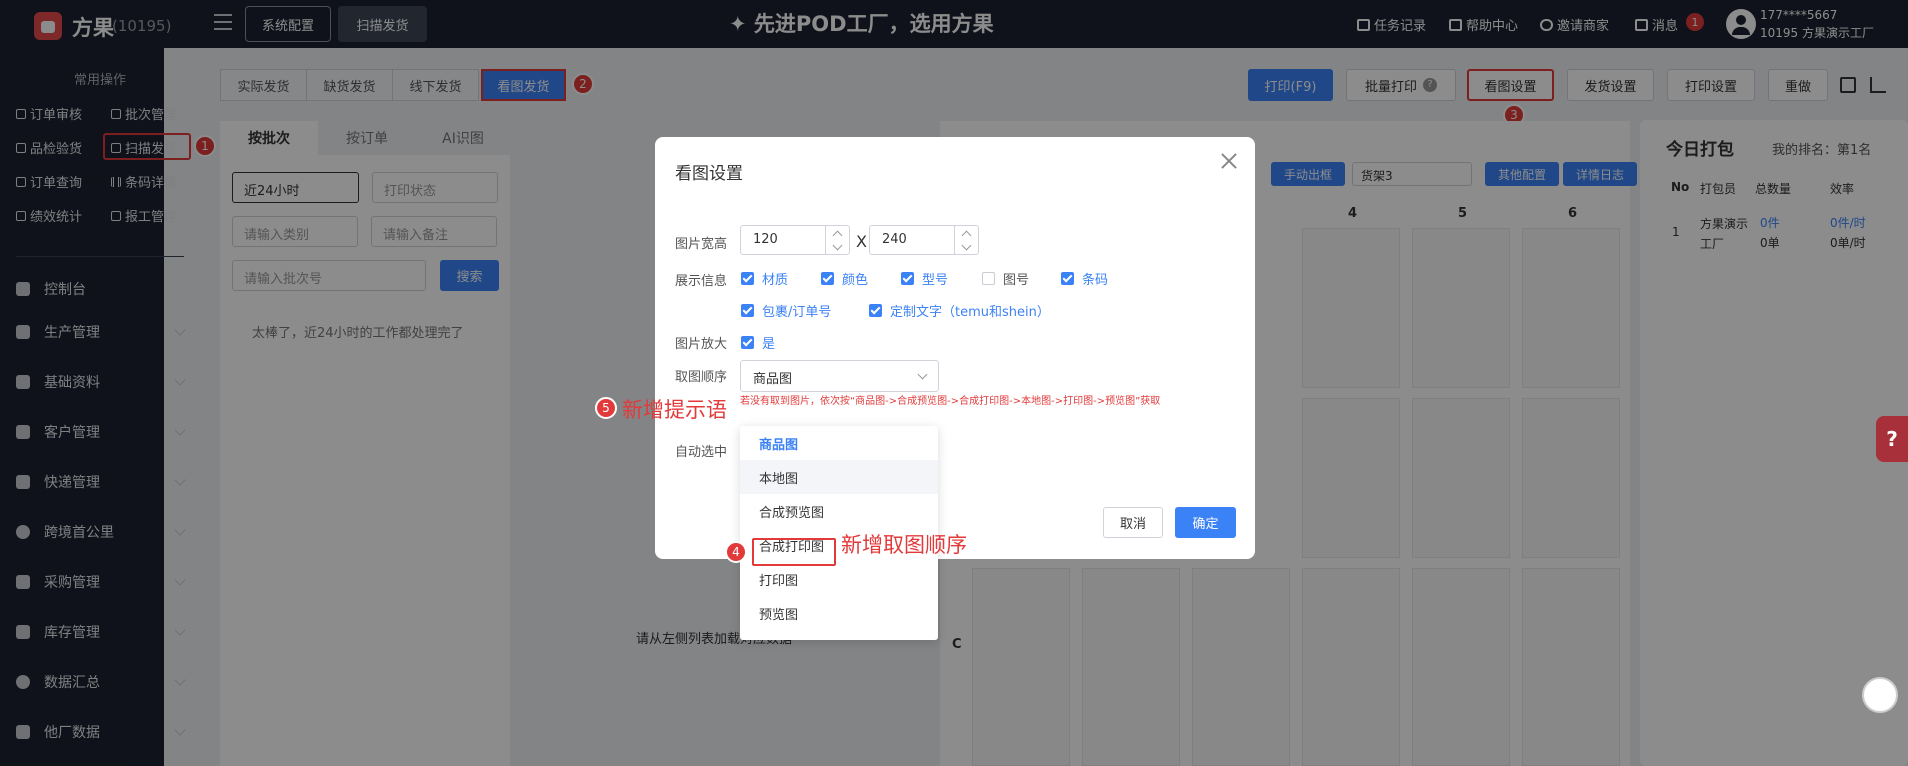 Image resolution: width=1908 pixels, height=766 pixels. Describe the element at coordinates (1005, 278) in the screenshot. I see `opt-image-no: 图号` at that location.